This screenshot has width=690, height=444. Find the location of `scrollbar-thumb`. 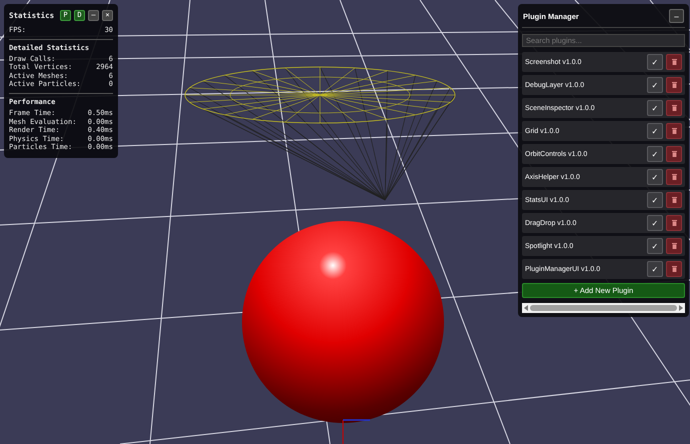

scrollbar-thumb is located at coordinates (603, 308).